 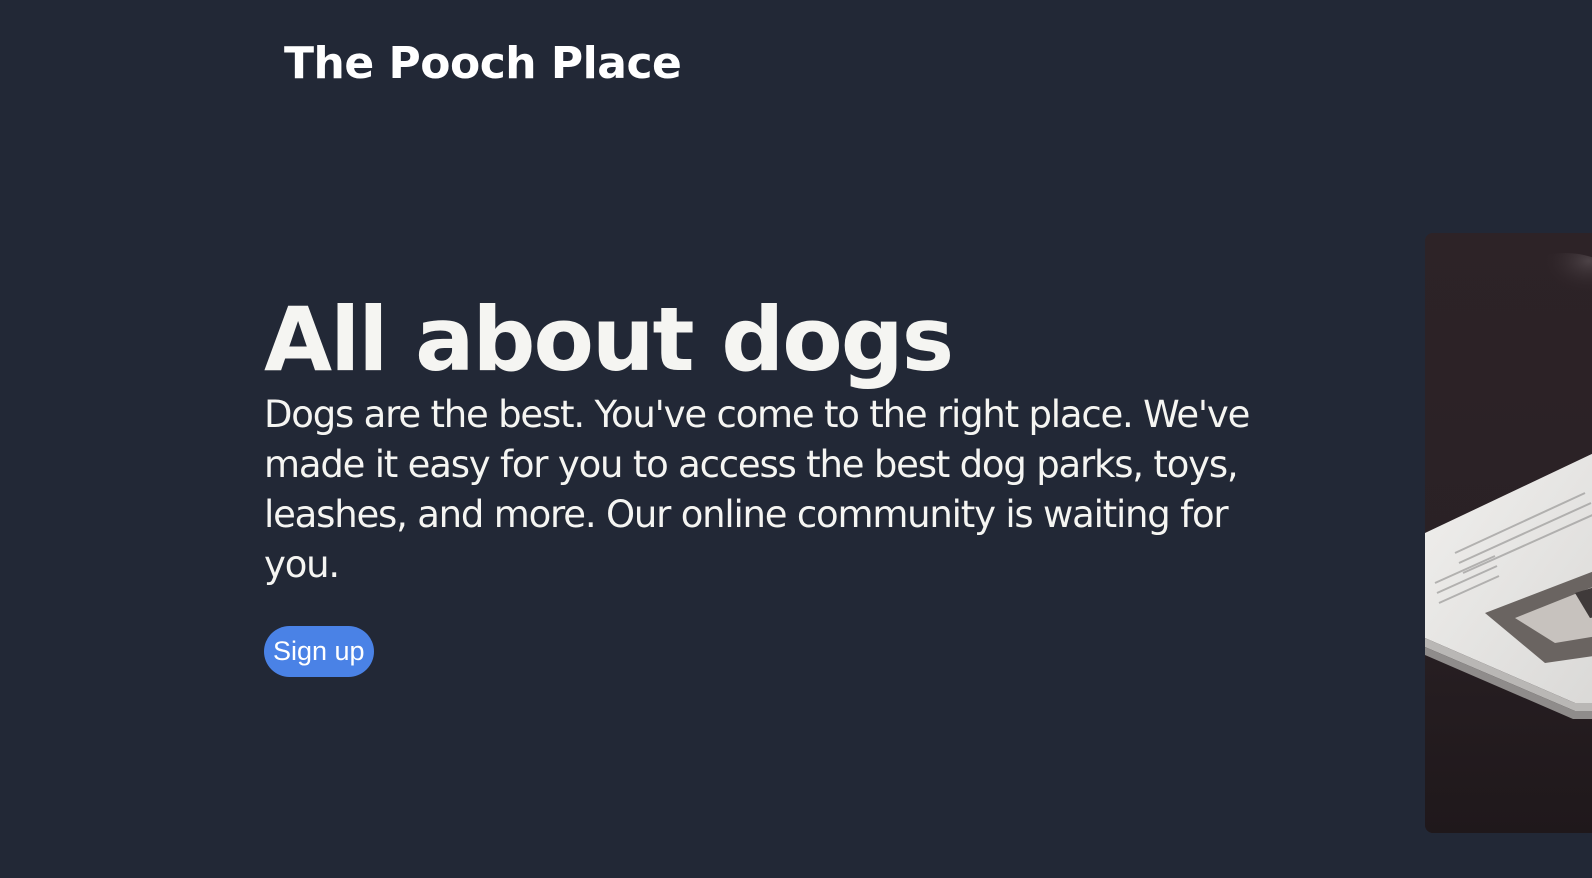 I want to click on hero-image-magazine, so click(x=1508, y=533).